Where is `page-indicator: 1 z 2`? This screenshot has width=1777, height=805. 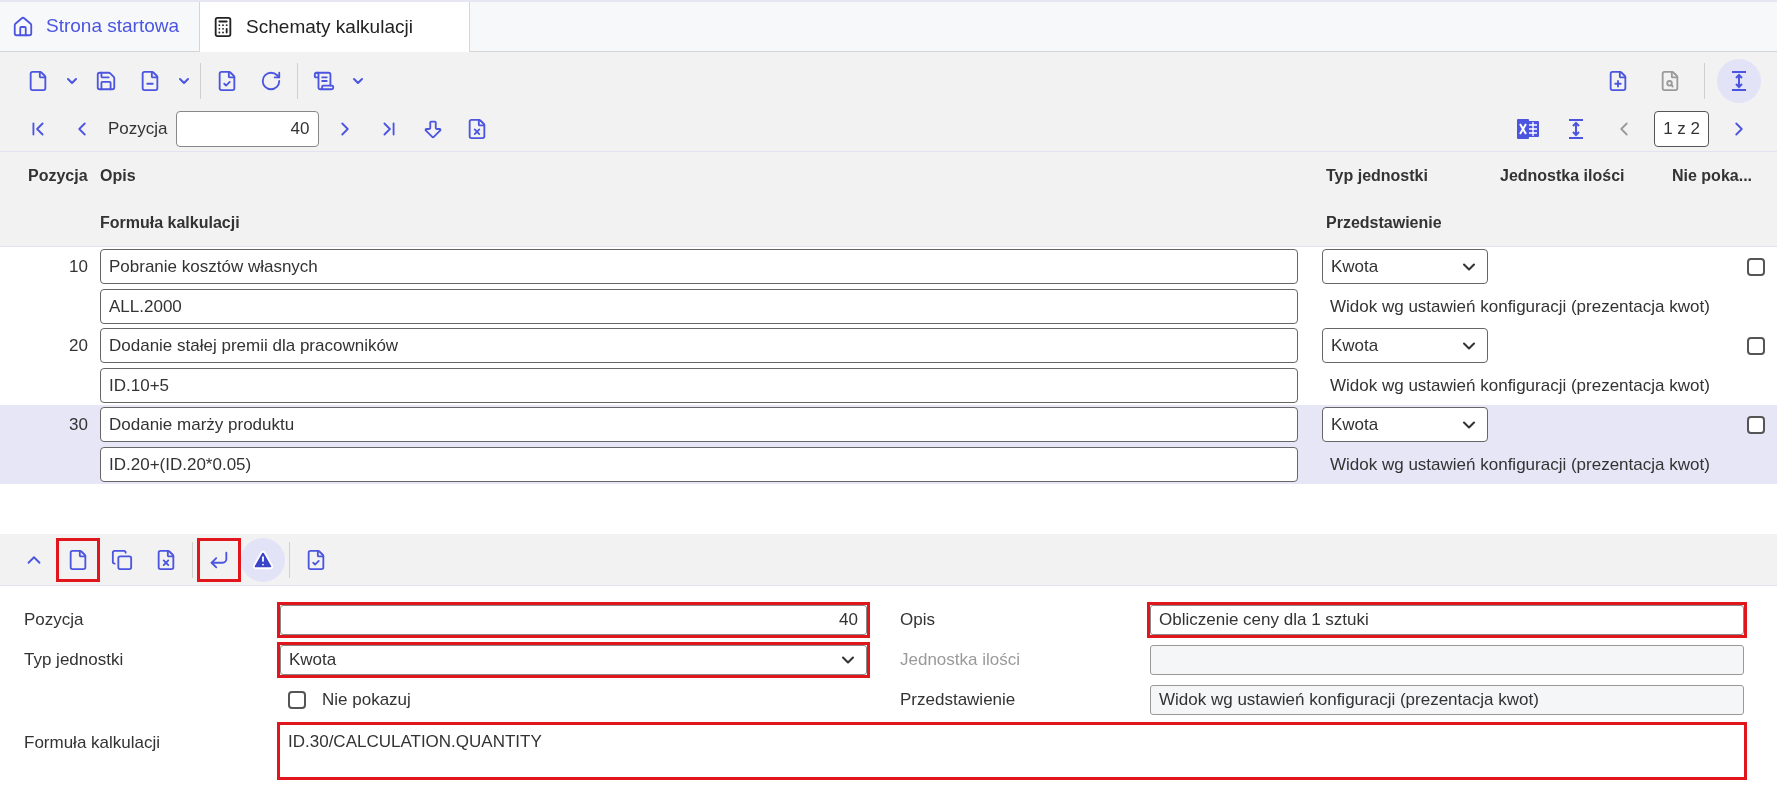 page-indicator: 1 z 2 is located at coordinates (1681, 128).